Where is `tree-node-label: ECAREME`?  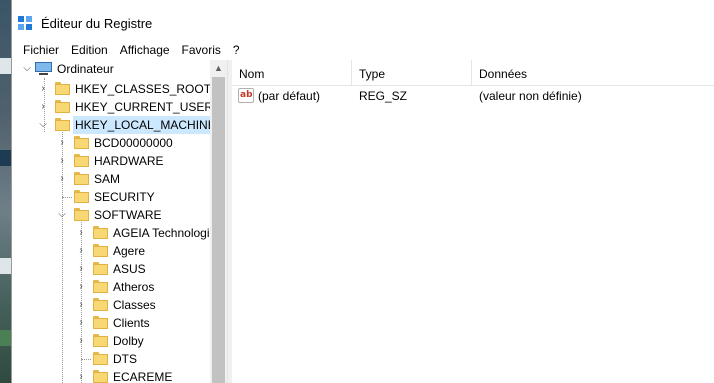
tree-node-label: ECAREME is located at coordinates (143, 376).